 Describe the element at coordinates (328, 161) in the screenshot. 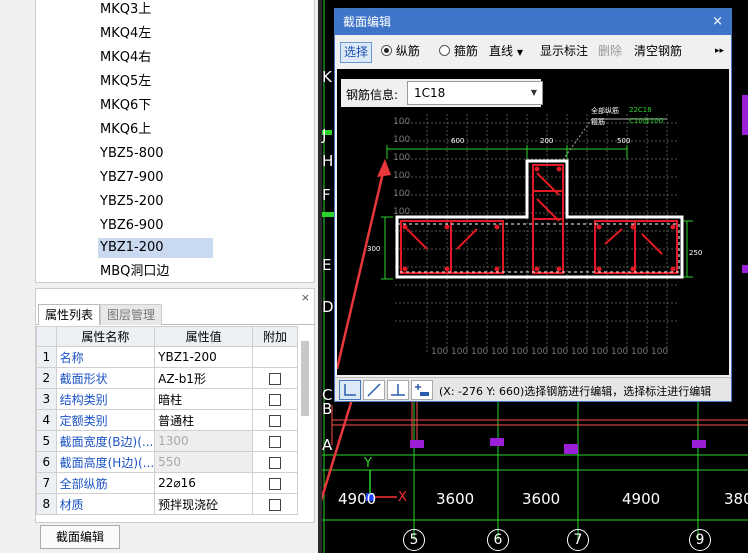

I see `axis-letter: H` at that location.